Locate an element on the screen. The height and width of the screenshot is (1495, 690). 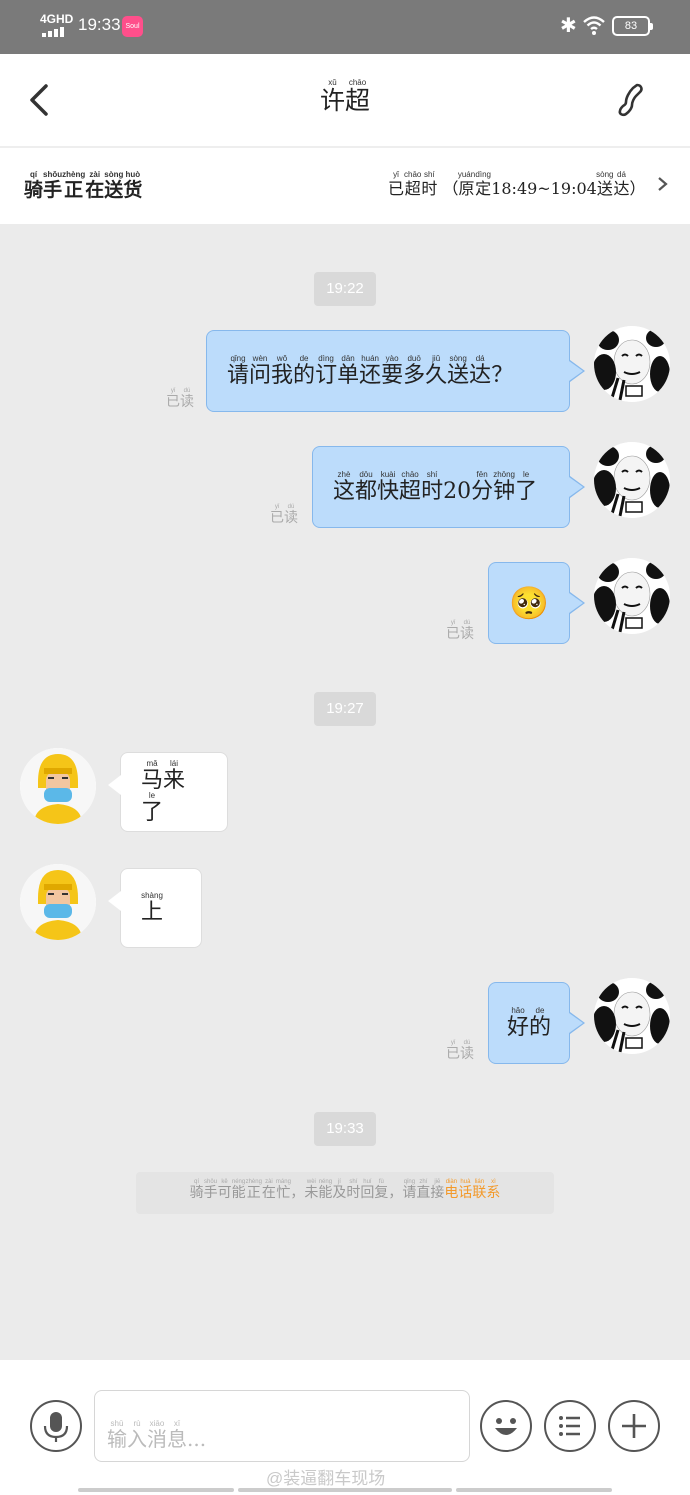
message-bubble: 好hǎo的de is located at coordinates (536, 1023).